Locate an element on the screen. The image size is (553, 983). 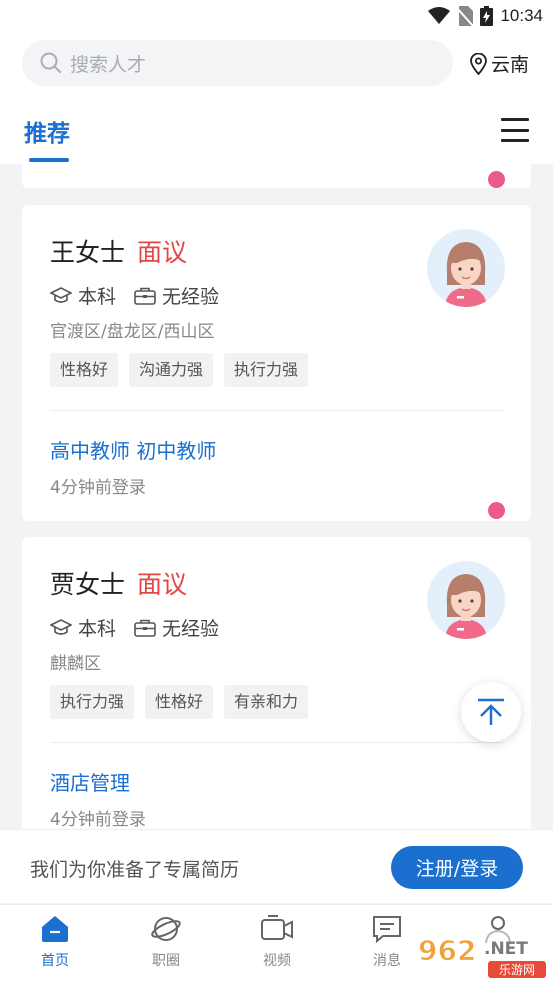
tag-list: 性格好 沟通力强 执行力强 is located at coordinates (179, 370).